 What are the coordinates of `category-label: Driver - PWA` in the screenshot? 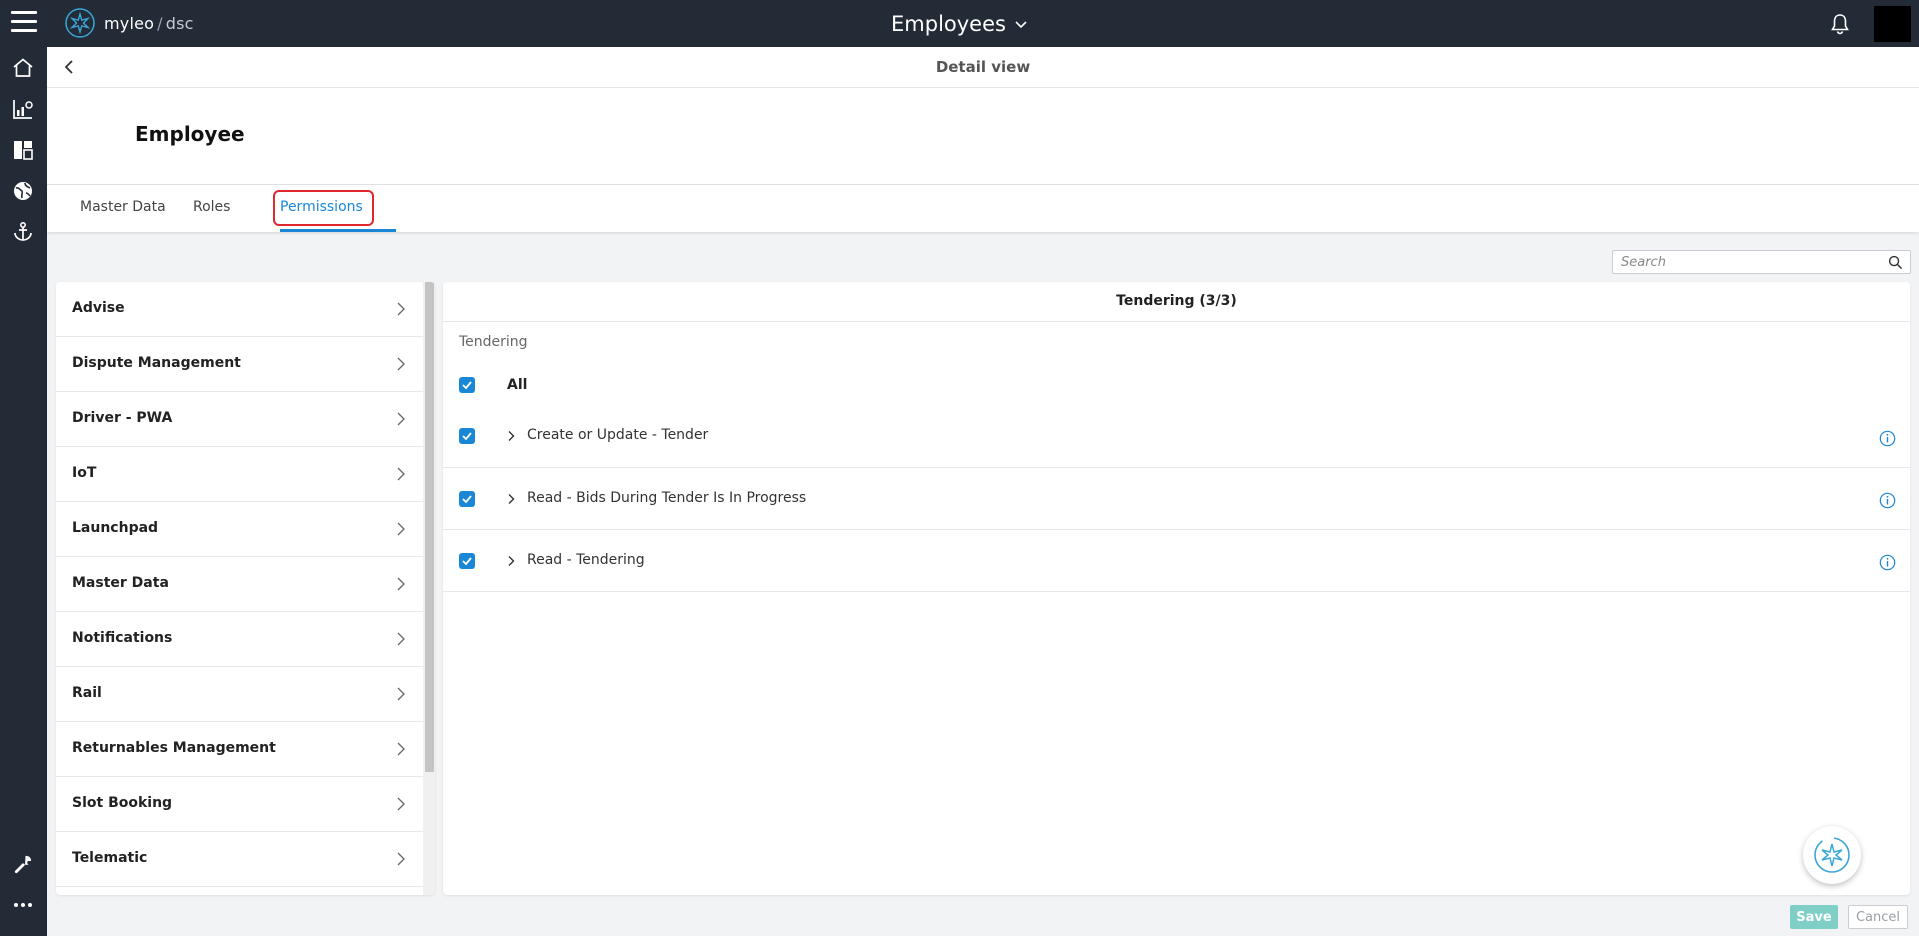 It's located at (122, 418).